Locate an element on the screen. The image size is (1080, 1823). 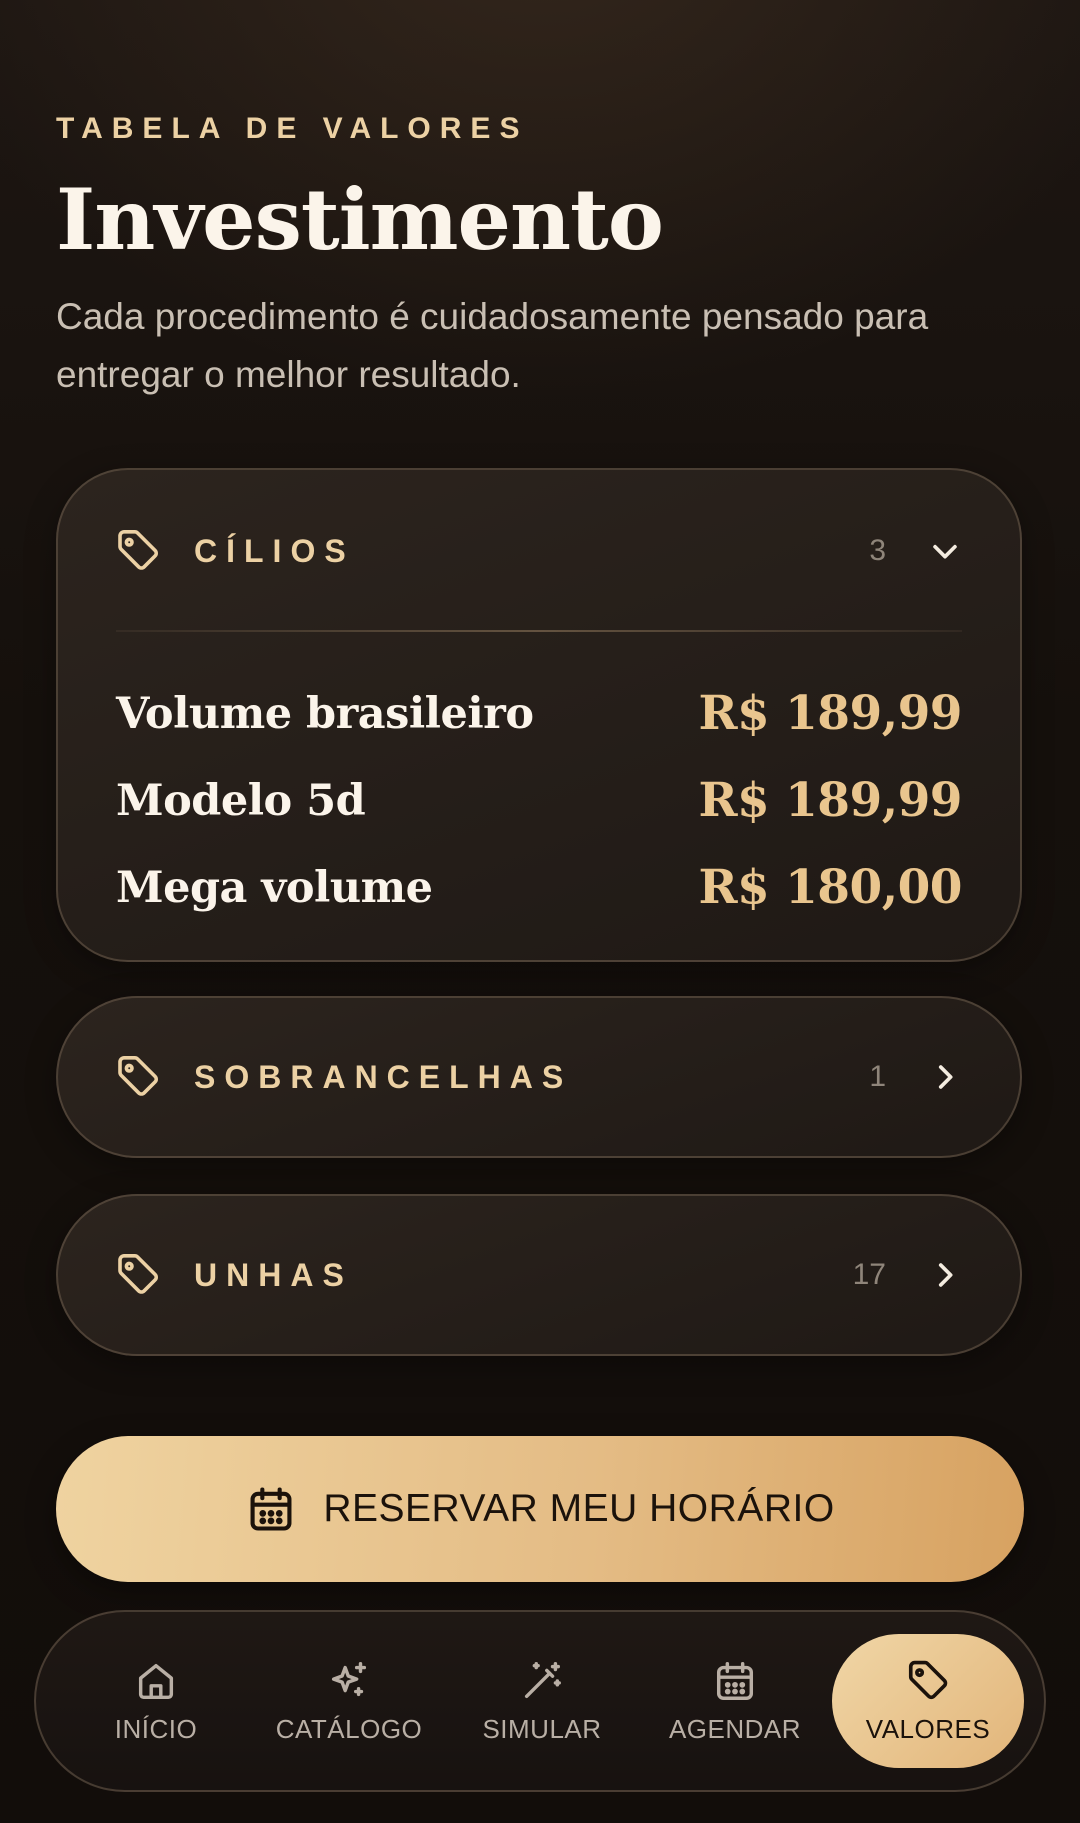
category-count: 1 is located at coordinates (877, 1076).